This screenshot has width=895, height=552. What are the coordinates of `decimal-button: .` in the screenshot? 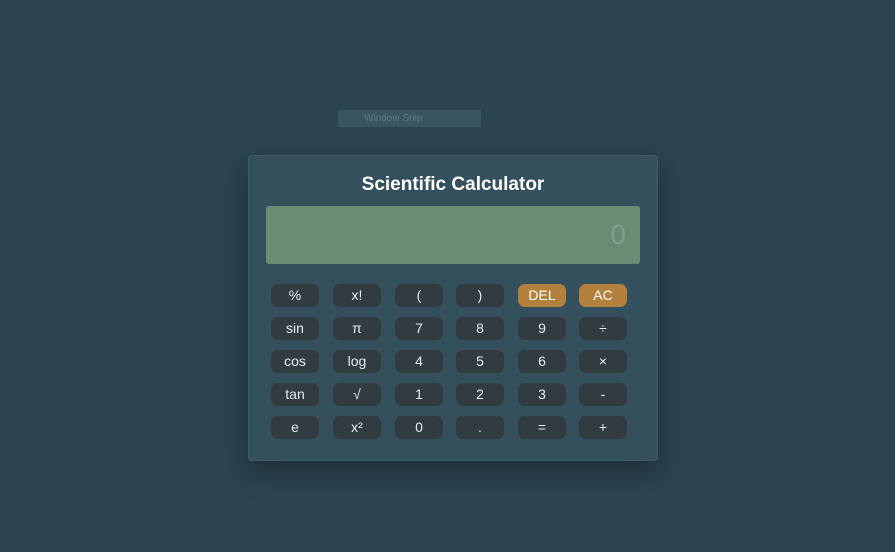 It's located at (480, 427).